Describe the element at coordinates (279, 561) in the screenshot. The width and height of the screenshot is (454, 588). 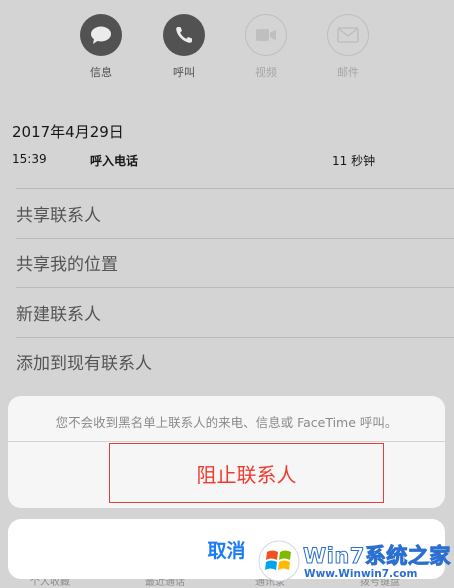
I see `windows-logo-icon` at that location.